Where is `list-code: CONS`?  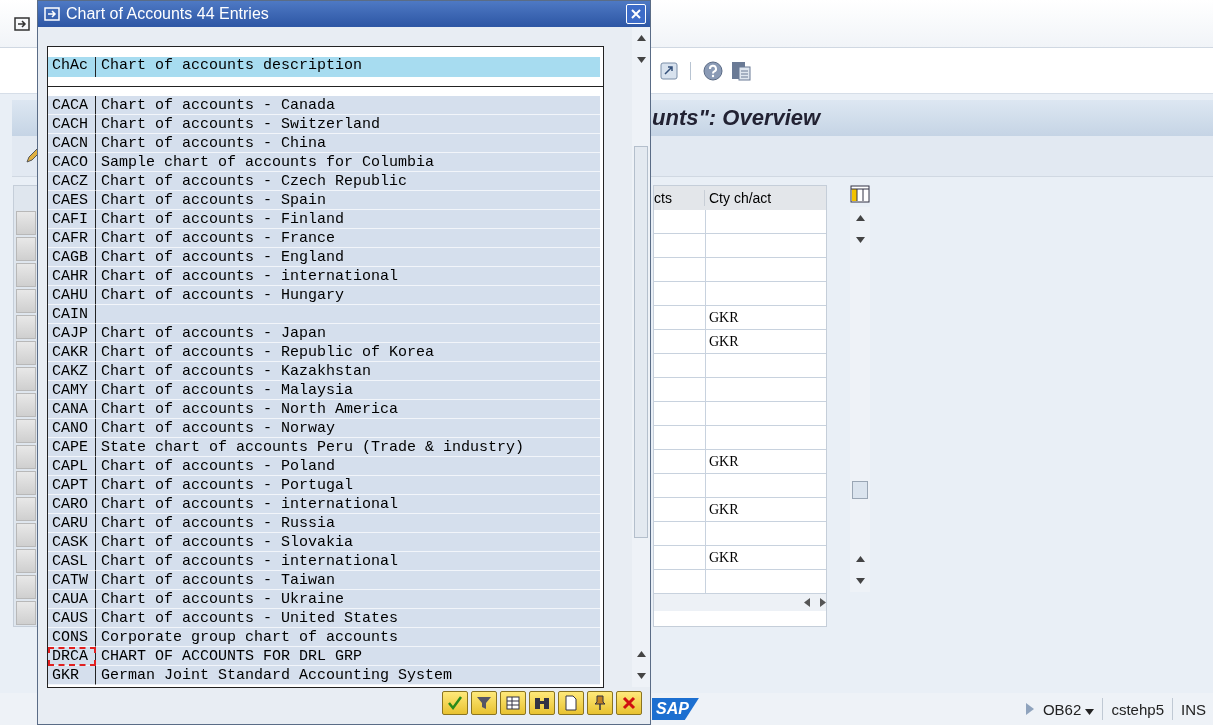
list-code: CONS is located at coordinates (72, 637).